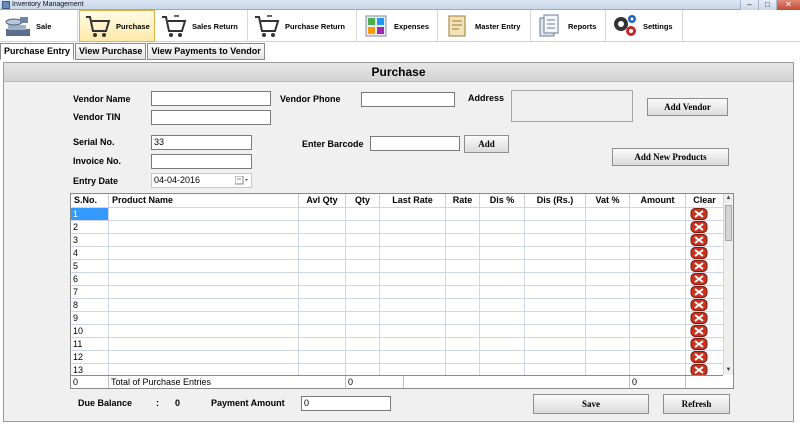 The width and height of the screenshot is (800, 425). I want to click on table-row: 11, so click(397, 343).